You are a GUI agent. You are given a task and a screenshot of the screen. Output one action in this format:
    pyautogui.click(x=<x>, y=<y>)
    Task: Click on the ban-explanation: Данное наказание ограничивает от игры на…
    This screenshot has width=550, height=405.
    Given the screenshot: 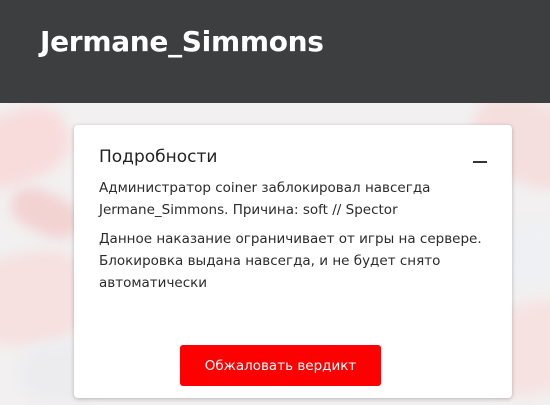 What is the action you would take?
    pyautogui.click(x=290, y=261)
    